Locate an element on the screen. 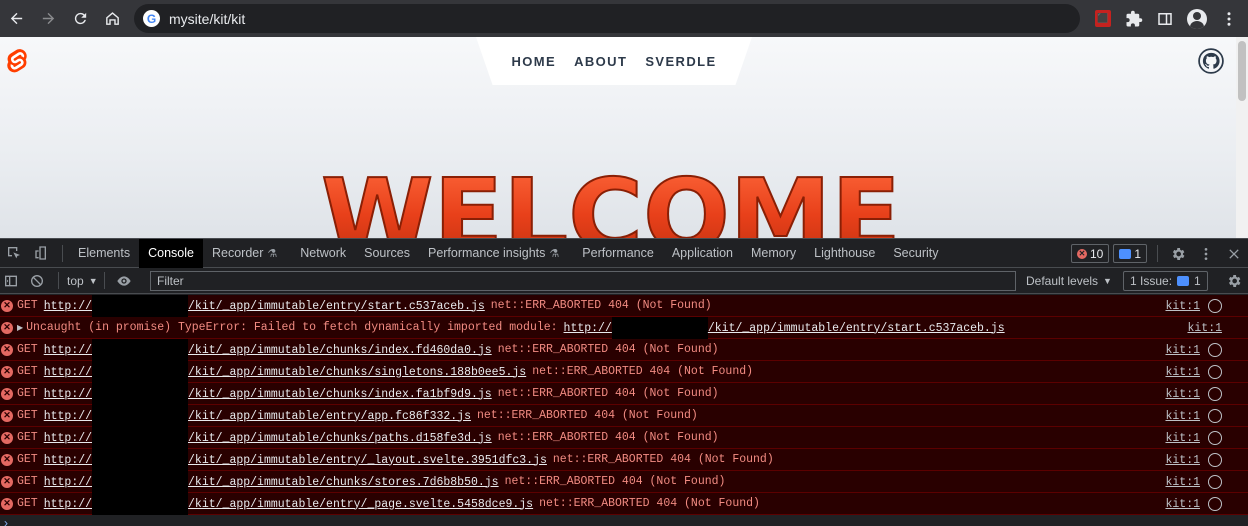 The width and height of the screenshot is (1248, 526). reload-button is located at coordinates (80, 18).